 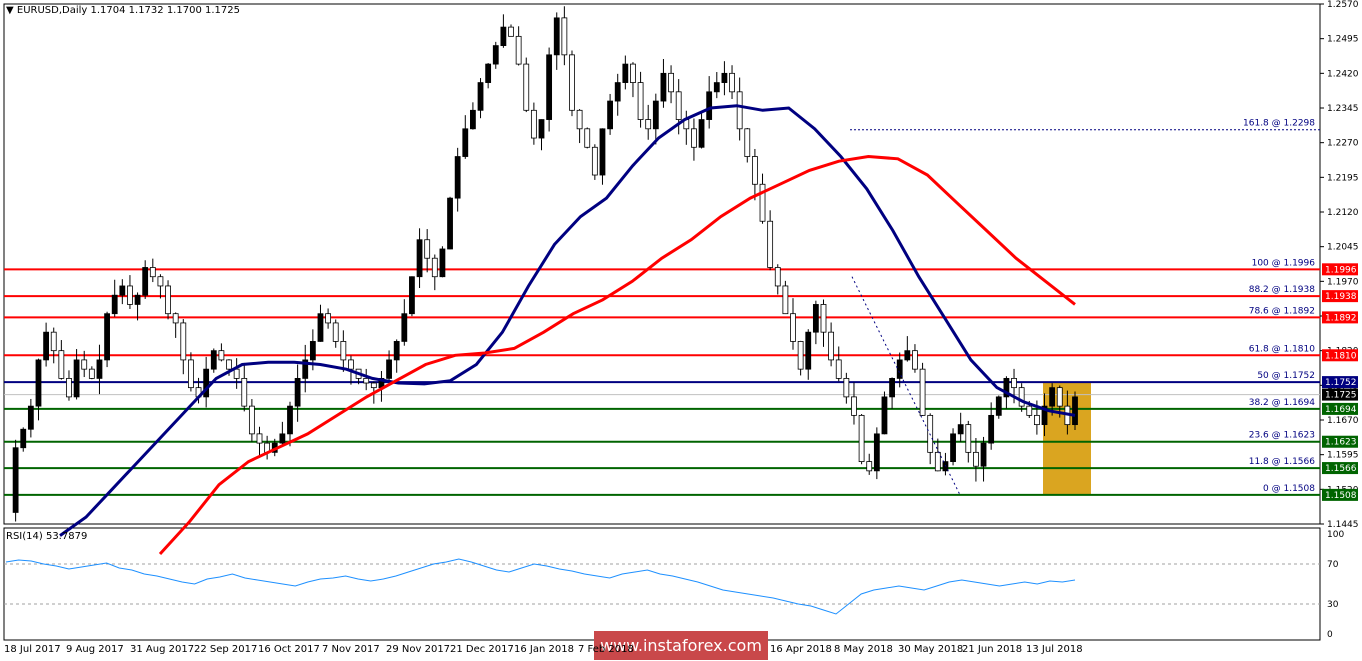 I want to click on fib-label: 23.6 @ 1.1623, so click(x=1282, y=436).